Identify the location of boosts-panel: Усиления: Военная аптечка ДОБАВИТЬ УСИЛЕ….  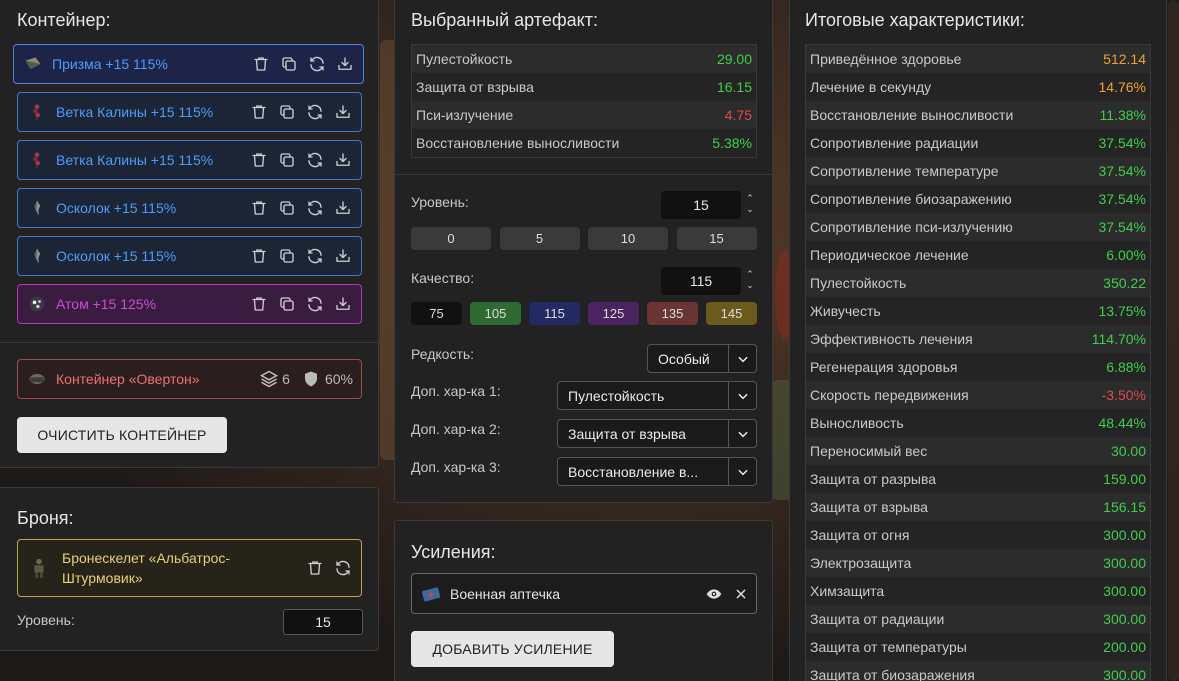
(583, 600).